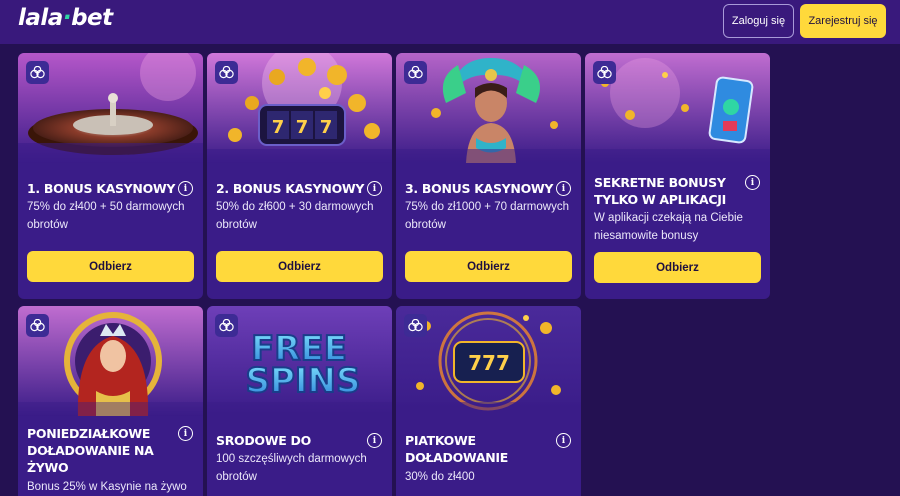 The image size is (900, 496). I want to click on offer-title: SRODOWE DO, so click(263, 440).